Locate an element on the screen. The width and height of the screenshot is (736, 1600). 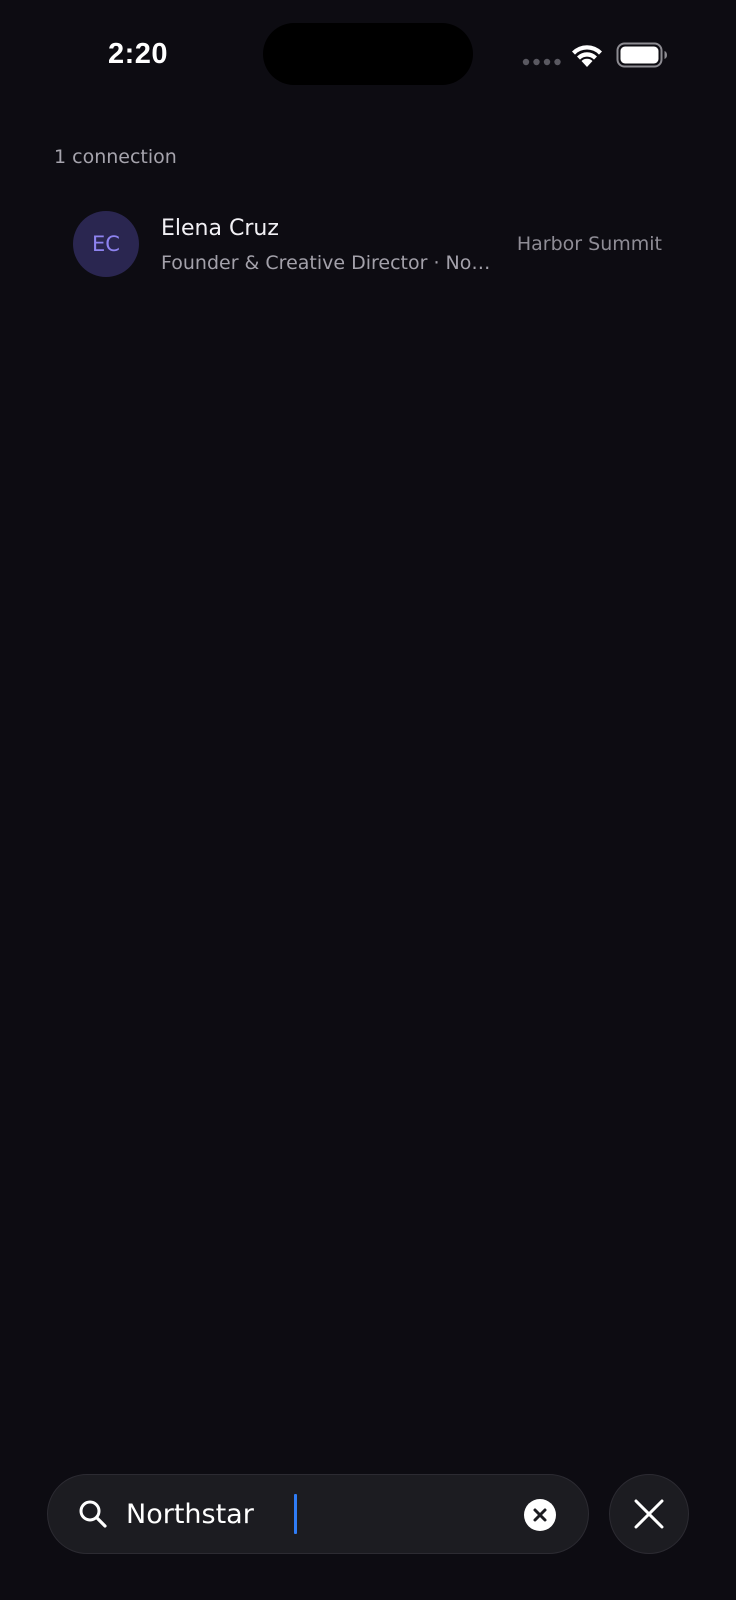
text-caret is located at coordinates (295, 1514).